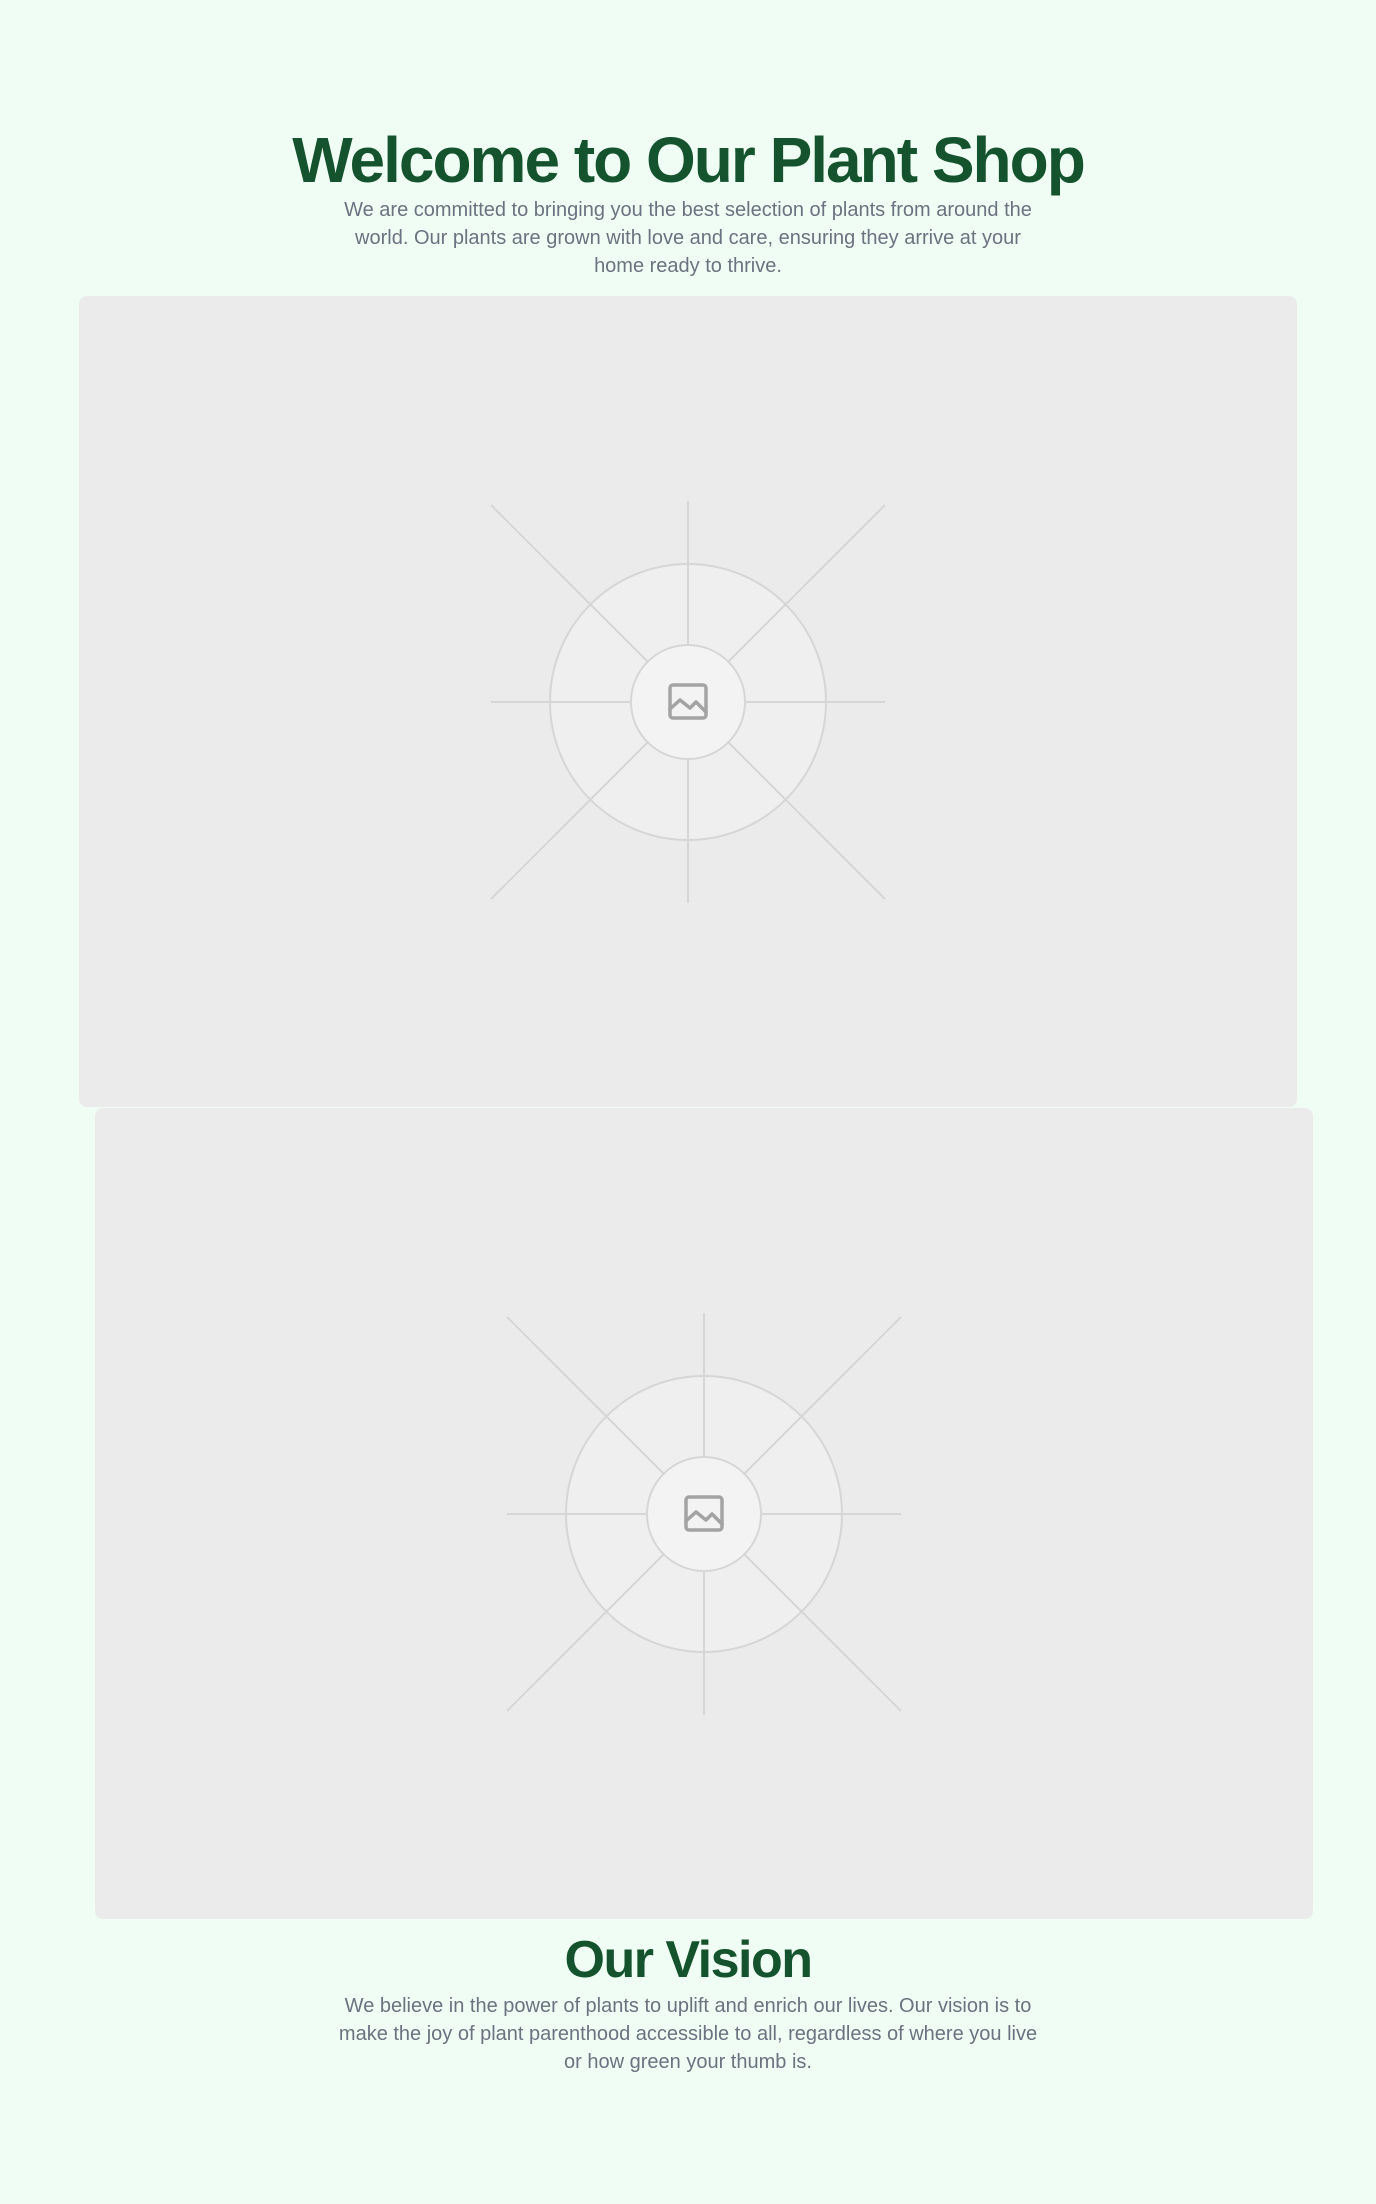 This screenshot has height=2204, width=1376. Describe the element at coordinates (689, 160) in the screenshot. I see `page-title: Welcome to Our Plant Shop` at that location.